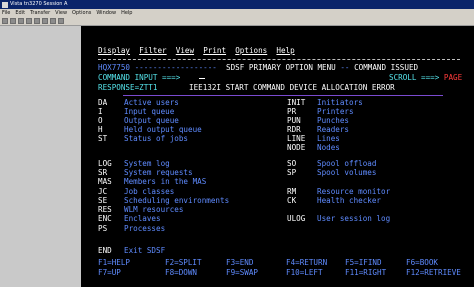  Describe the element at coordinates (151, 102) in the screenshot. I see `option-description: Active users` at that location.